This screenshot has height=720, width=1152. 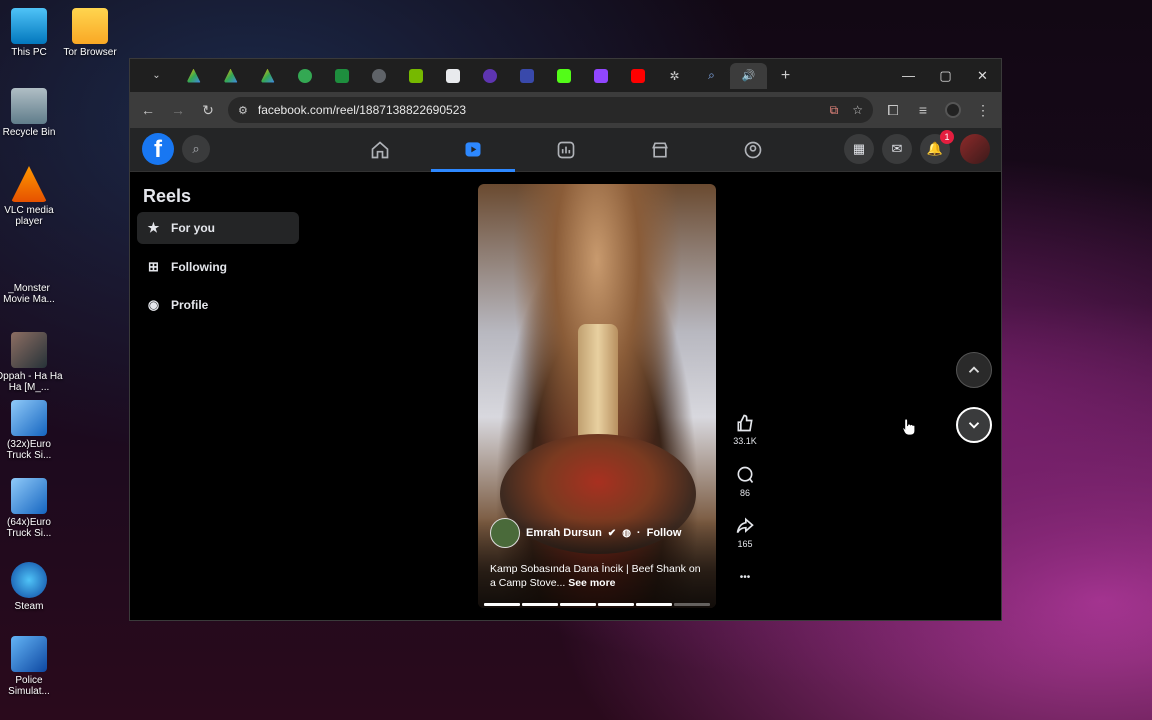 What do you see at coordinates (785, 76) in the screenshot?
I see `new-tab-button: +` at bounding box center [785, 76].